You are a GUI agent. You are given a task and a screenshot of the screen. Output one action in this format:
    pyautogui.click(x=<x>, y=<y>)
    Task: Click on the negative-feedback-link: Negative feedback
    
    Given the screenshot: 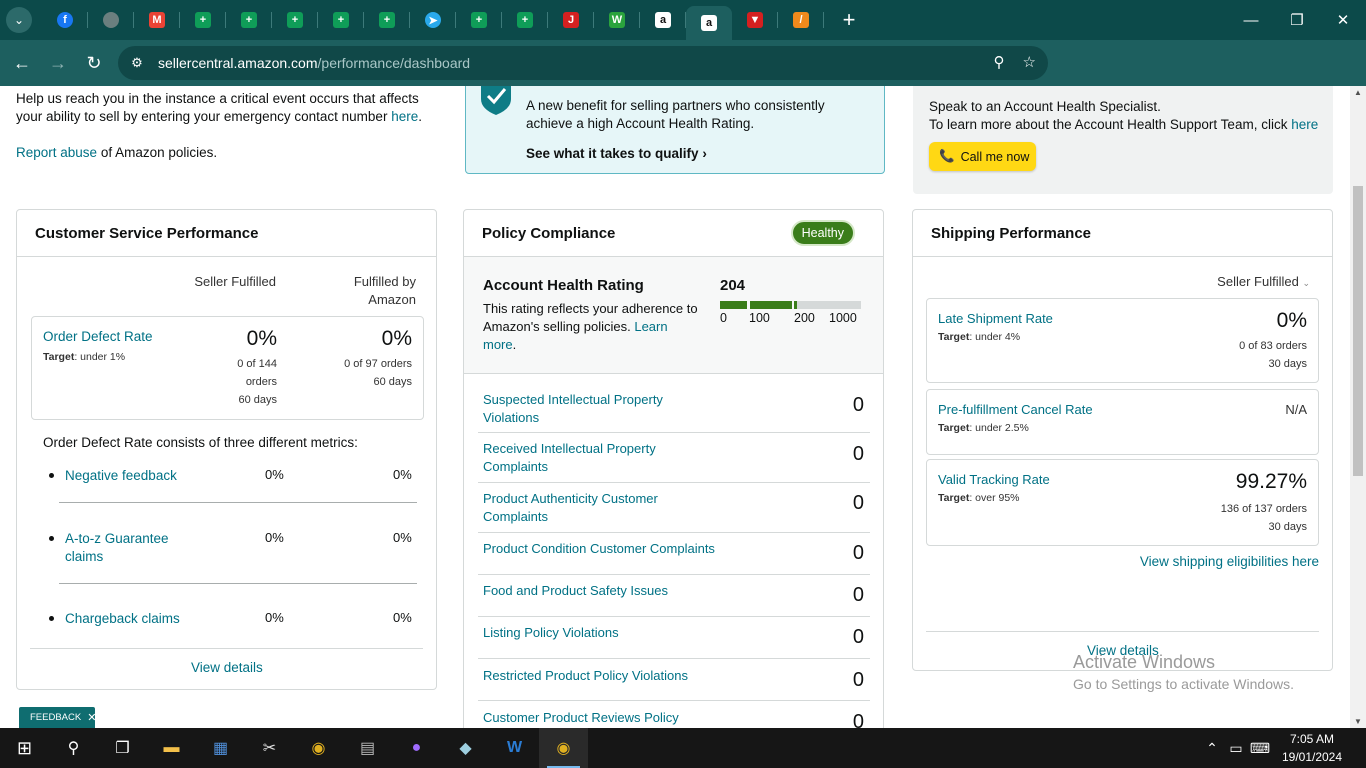 What is the action you would take?
    pyautogui.click(x=121, y=476)
    